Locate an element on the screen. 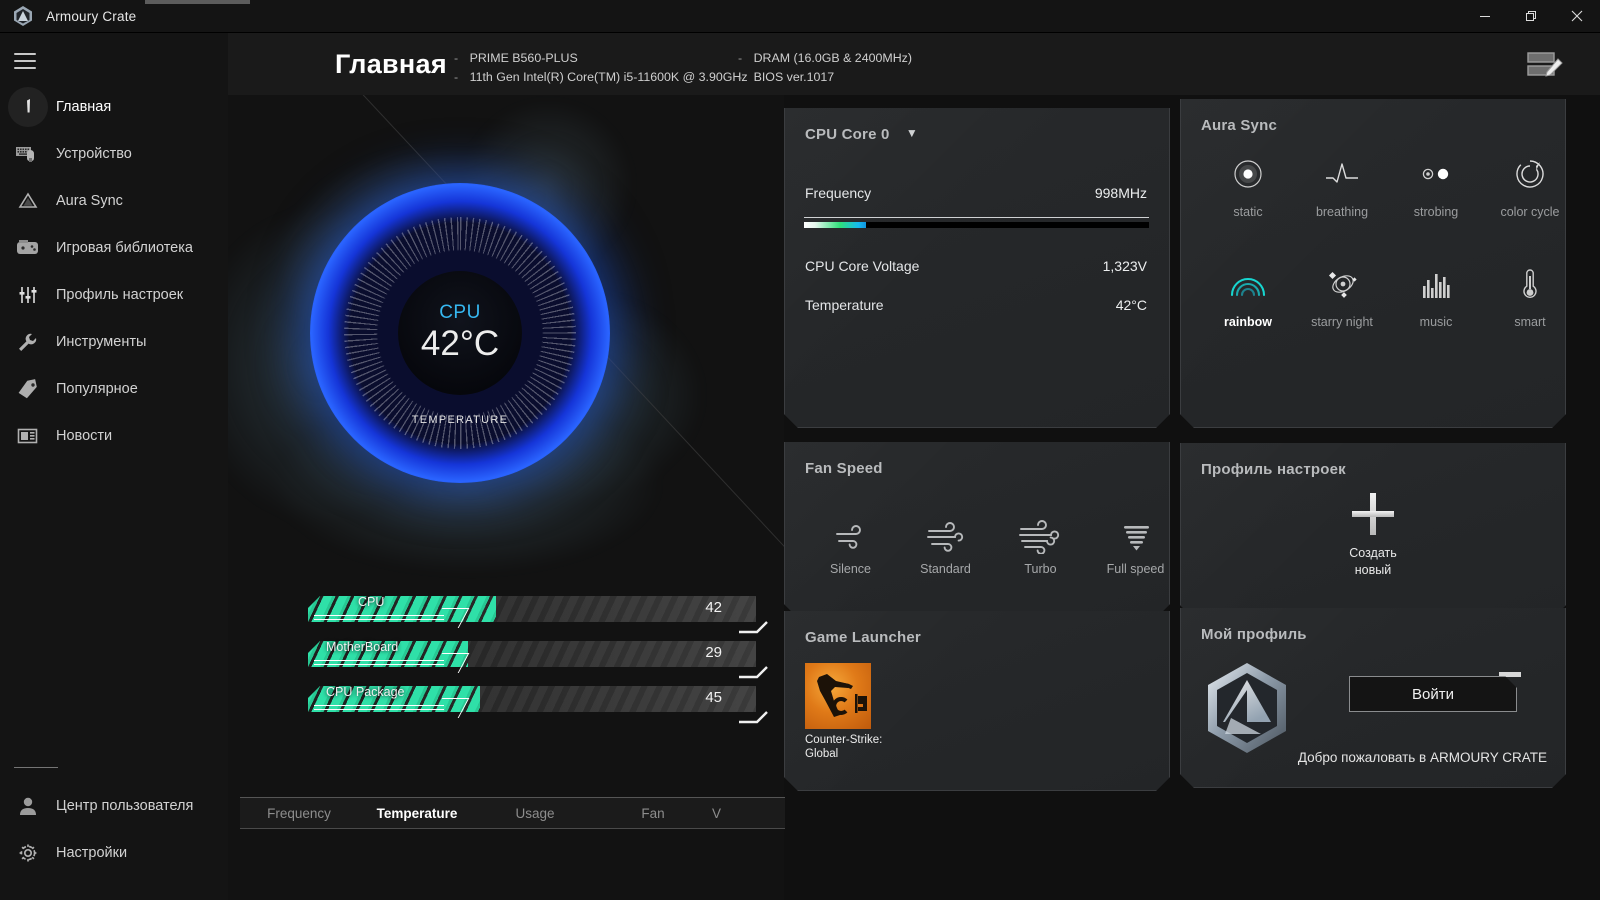  aura-effect-strobing: strobing is located at coordinates (1436, 183).